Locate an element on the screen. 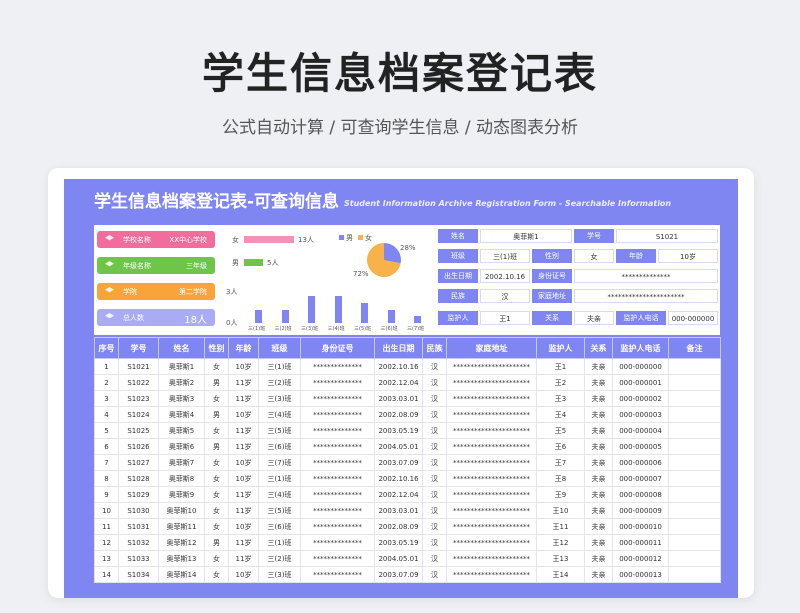 This screenshot has height=613, width=800. table-cell: 男 is located at coordinates (216, 382).